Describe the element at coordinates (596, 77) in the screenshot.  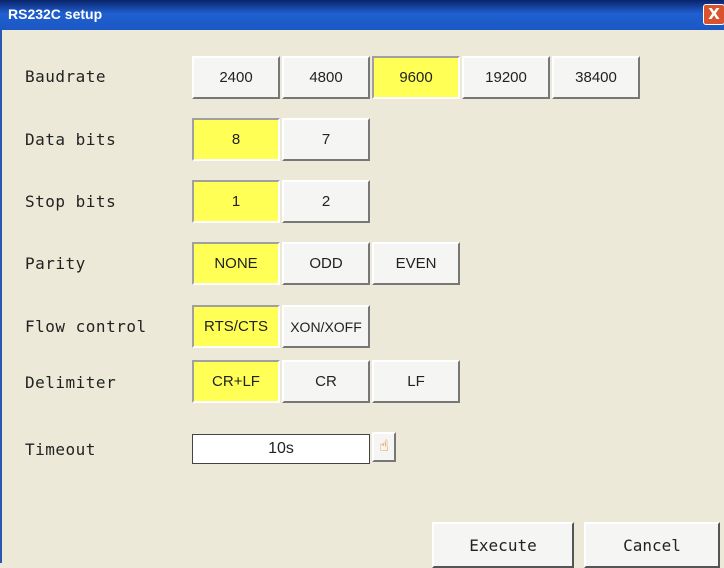
I see `baudrate-option-38400: 38400` at that location.